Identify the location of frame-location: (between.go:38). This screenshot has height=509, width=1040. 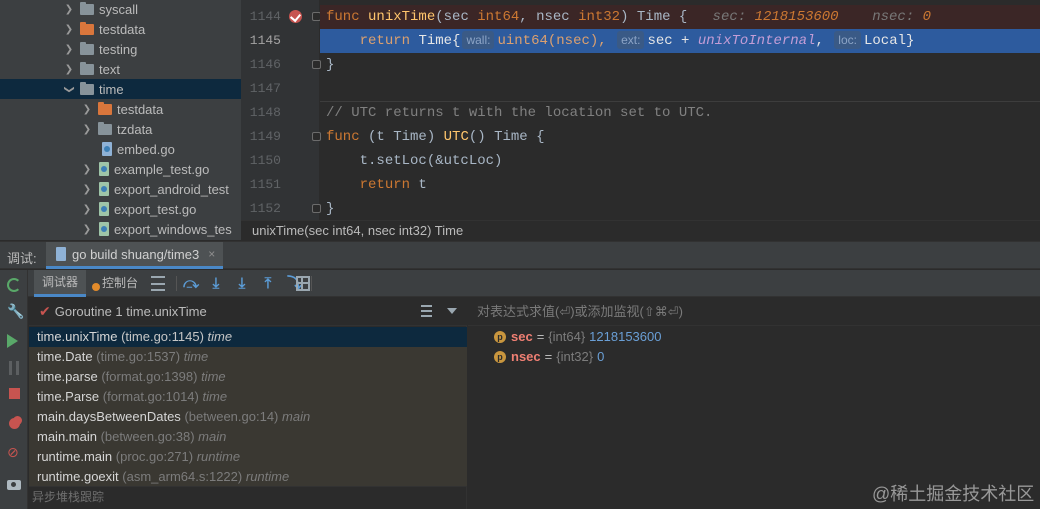
(147, 436).